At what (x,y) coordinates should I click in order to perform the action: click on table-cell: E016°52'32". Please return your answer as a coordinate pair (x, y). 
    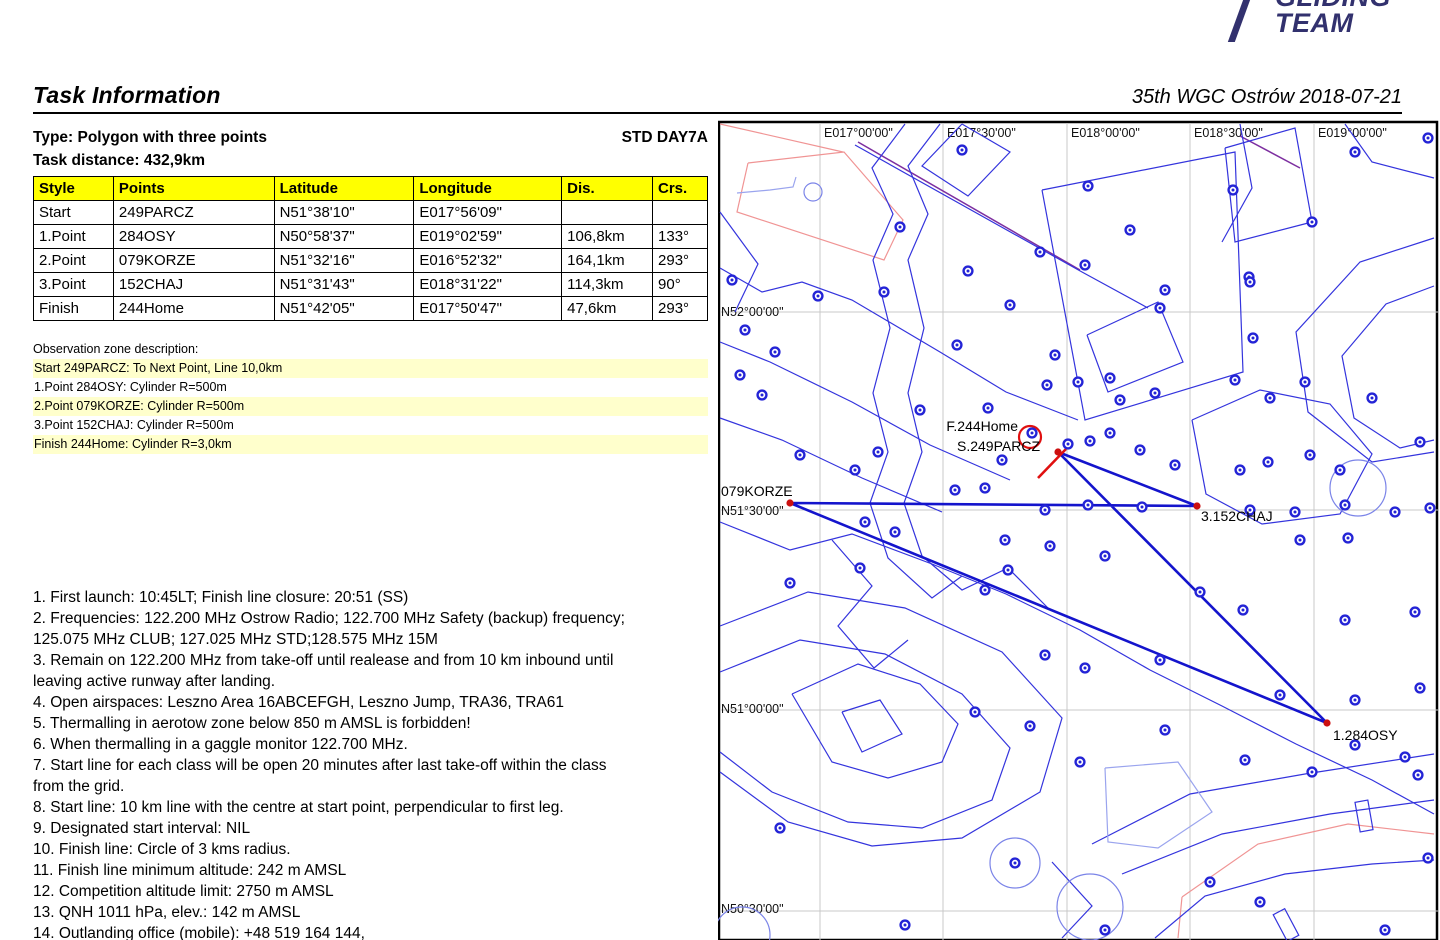
    Looking at the image, I should click on (488, 260).